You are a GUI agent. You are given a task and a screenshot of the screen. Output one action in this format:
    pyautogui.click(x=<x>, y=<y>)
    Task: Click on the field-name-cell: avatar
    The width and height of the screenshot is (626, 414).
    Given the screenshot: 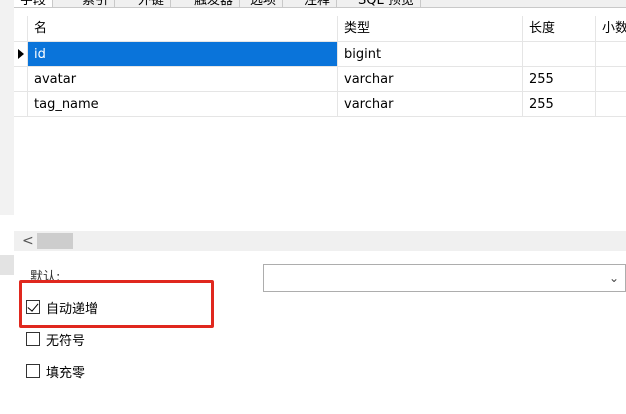 What is the action you would take?
    pyautogui.click(x=183, y=79)
    